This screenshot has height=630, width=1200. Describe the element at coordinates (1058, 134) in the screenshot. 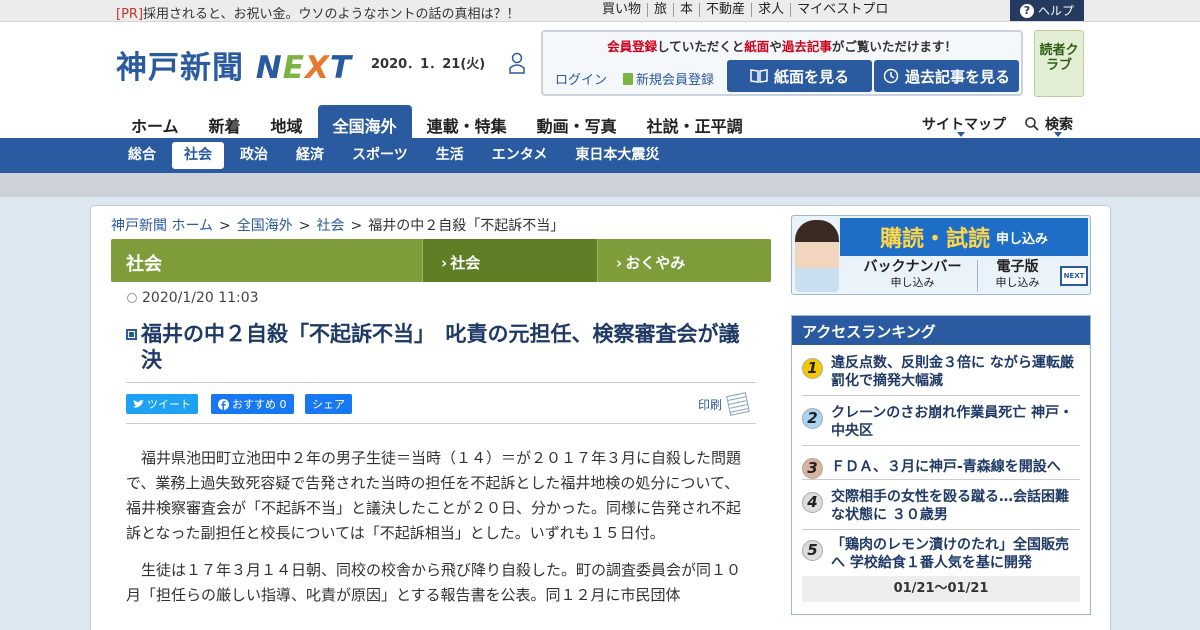

I see `search-caret-icon` at that location.